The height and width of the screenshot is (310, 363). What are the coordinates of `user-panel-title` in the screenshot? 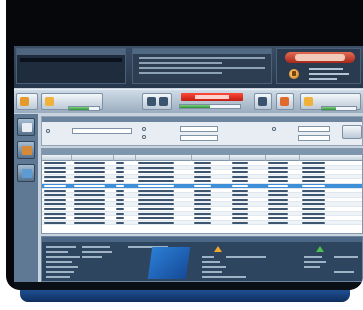 It's located at (71, 52).